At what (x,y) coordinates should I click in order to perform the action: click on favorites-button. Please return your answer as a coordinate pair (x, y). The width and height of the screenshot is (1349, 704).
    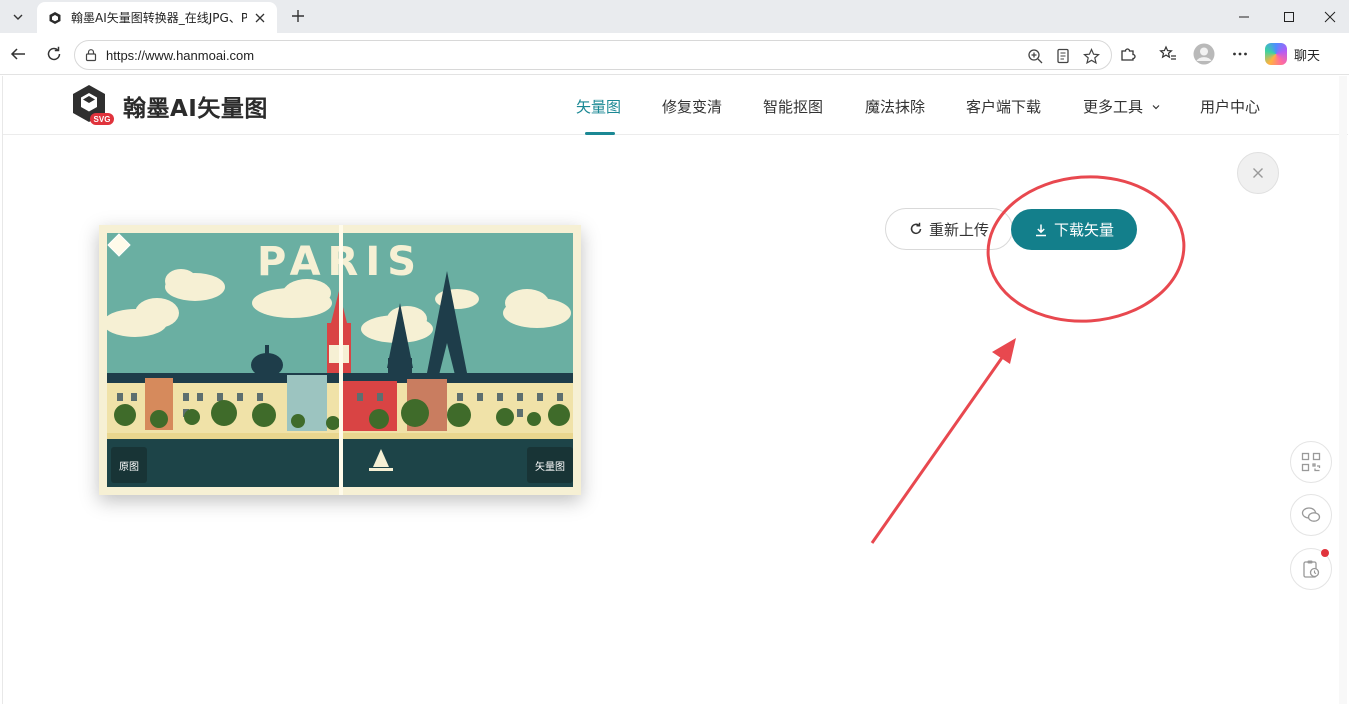
    Looking at the image, I should click on (1168, 54).